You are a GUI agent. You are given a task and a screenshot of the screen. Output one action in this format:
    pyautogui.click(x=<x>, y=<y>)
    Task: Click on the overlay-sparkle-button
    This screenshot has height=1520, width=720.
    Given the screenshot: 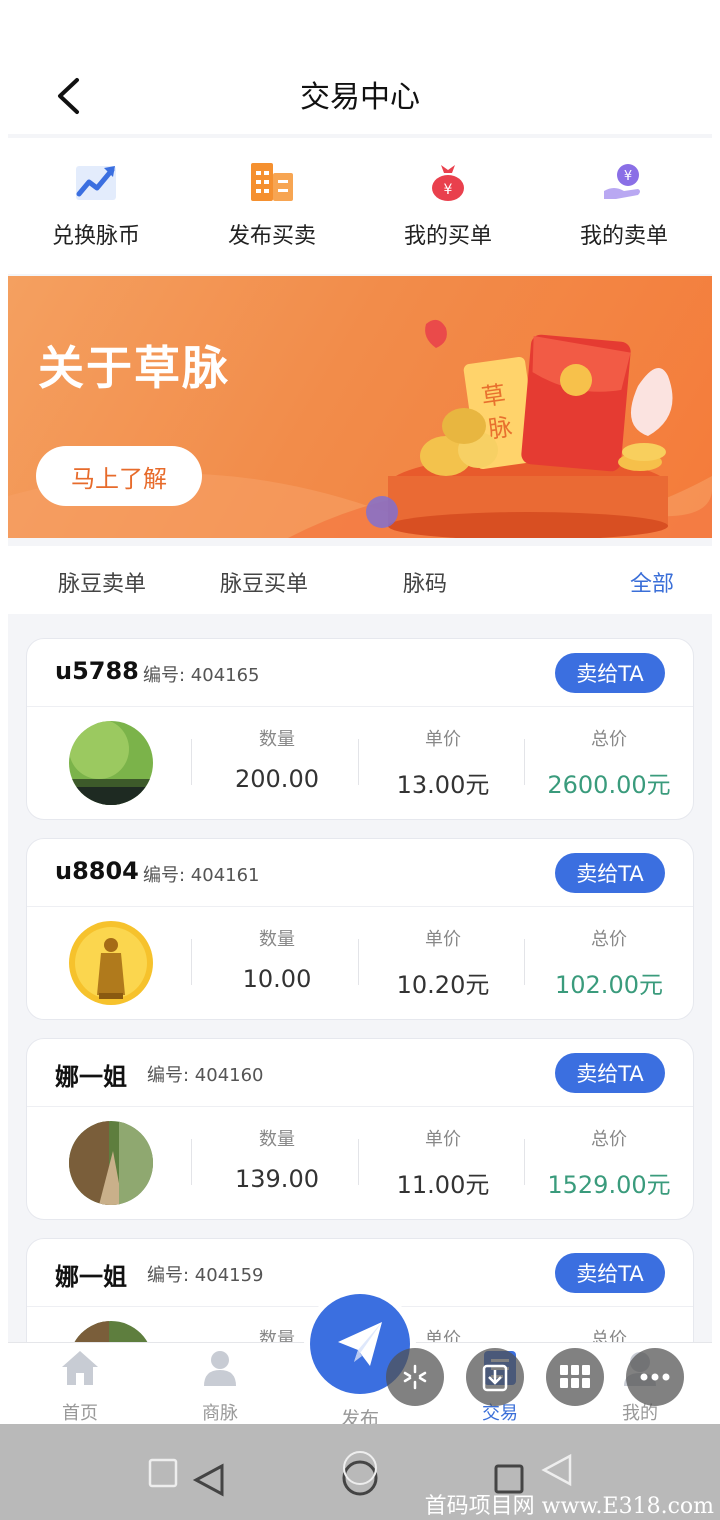 What is the action you would take?
    pyautogui.click(x=415, y=1377)
    